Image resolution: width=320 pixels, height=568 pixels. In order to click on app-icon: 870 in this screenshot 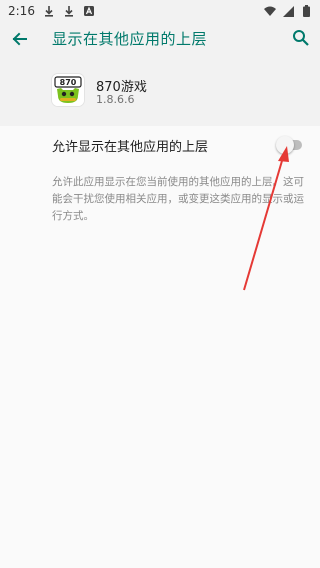, I will do `click(68, 90)`.